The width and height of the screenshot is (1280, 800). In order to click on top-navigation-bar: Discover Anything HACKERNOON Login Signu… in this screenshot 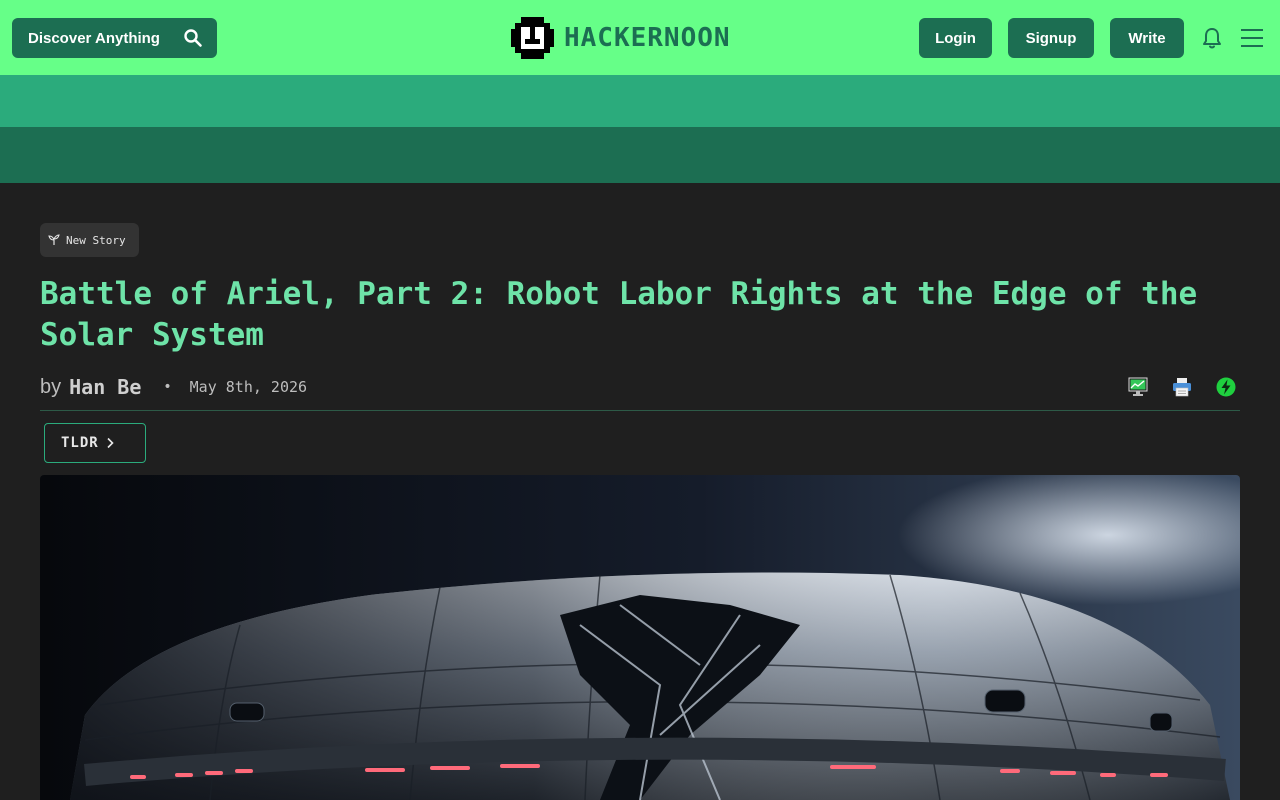, I will do `click(640, 37)`.